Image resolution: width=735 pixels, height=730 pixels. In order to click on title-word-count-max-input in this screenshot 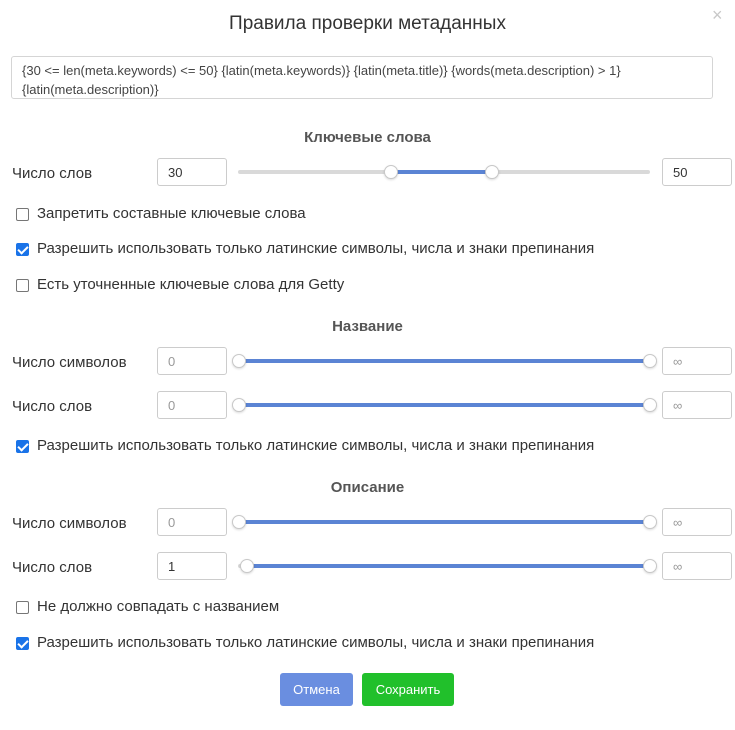, I will do `click(697, 405)`.